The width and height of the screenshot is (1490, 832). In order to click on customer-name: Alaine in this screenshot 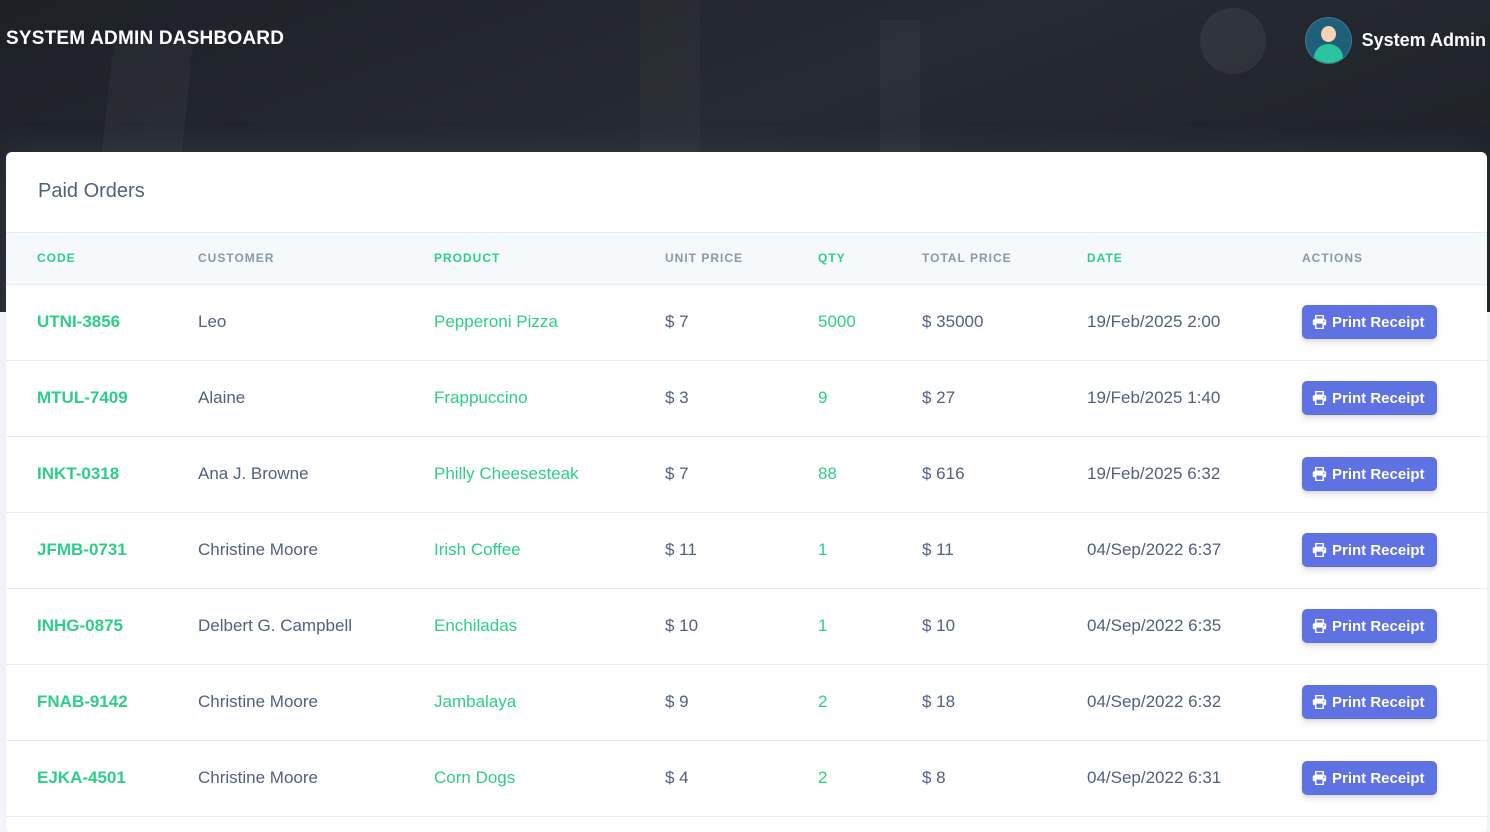, I will do `click(316, 398)`.